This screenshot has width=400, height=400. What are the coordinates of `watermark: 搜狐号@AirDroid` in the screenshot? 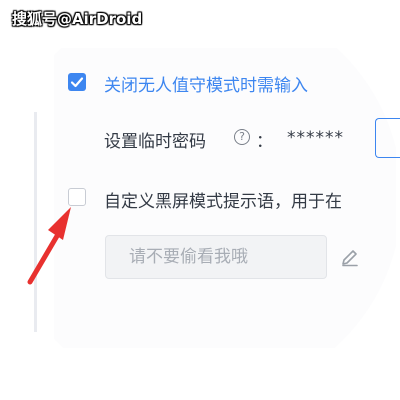 It's located at (77, 19).